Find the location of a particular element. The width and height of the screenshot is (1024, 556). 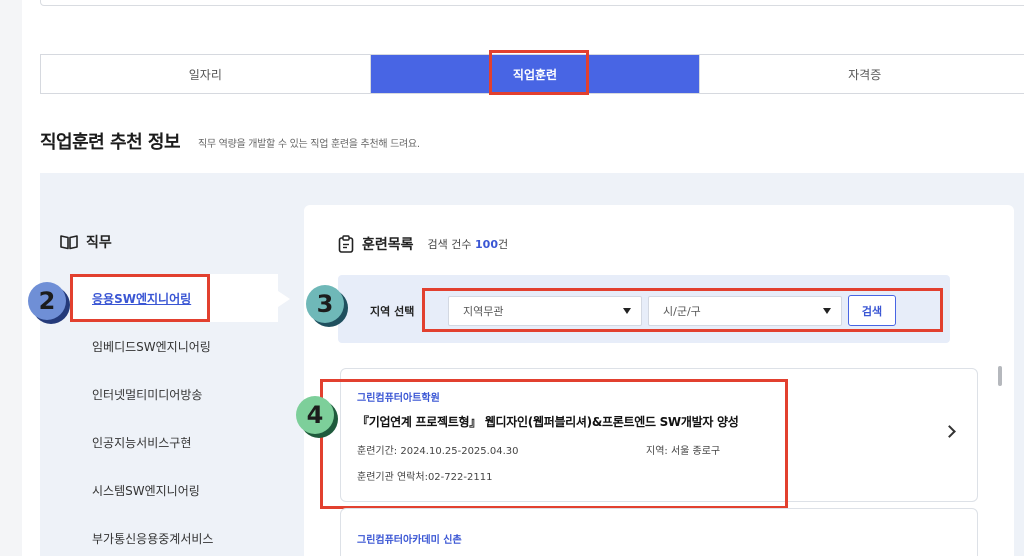

callout-badge-4: 4 is located at coordinates (315, 415).